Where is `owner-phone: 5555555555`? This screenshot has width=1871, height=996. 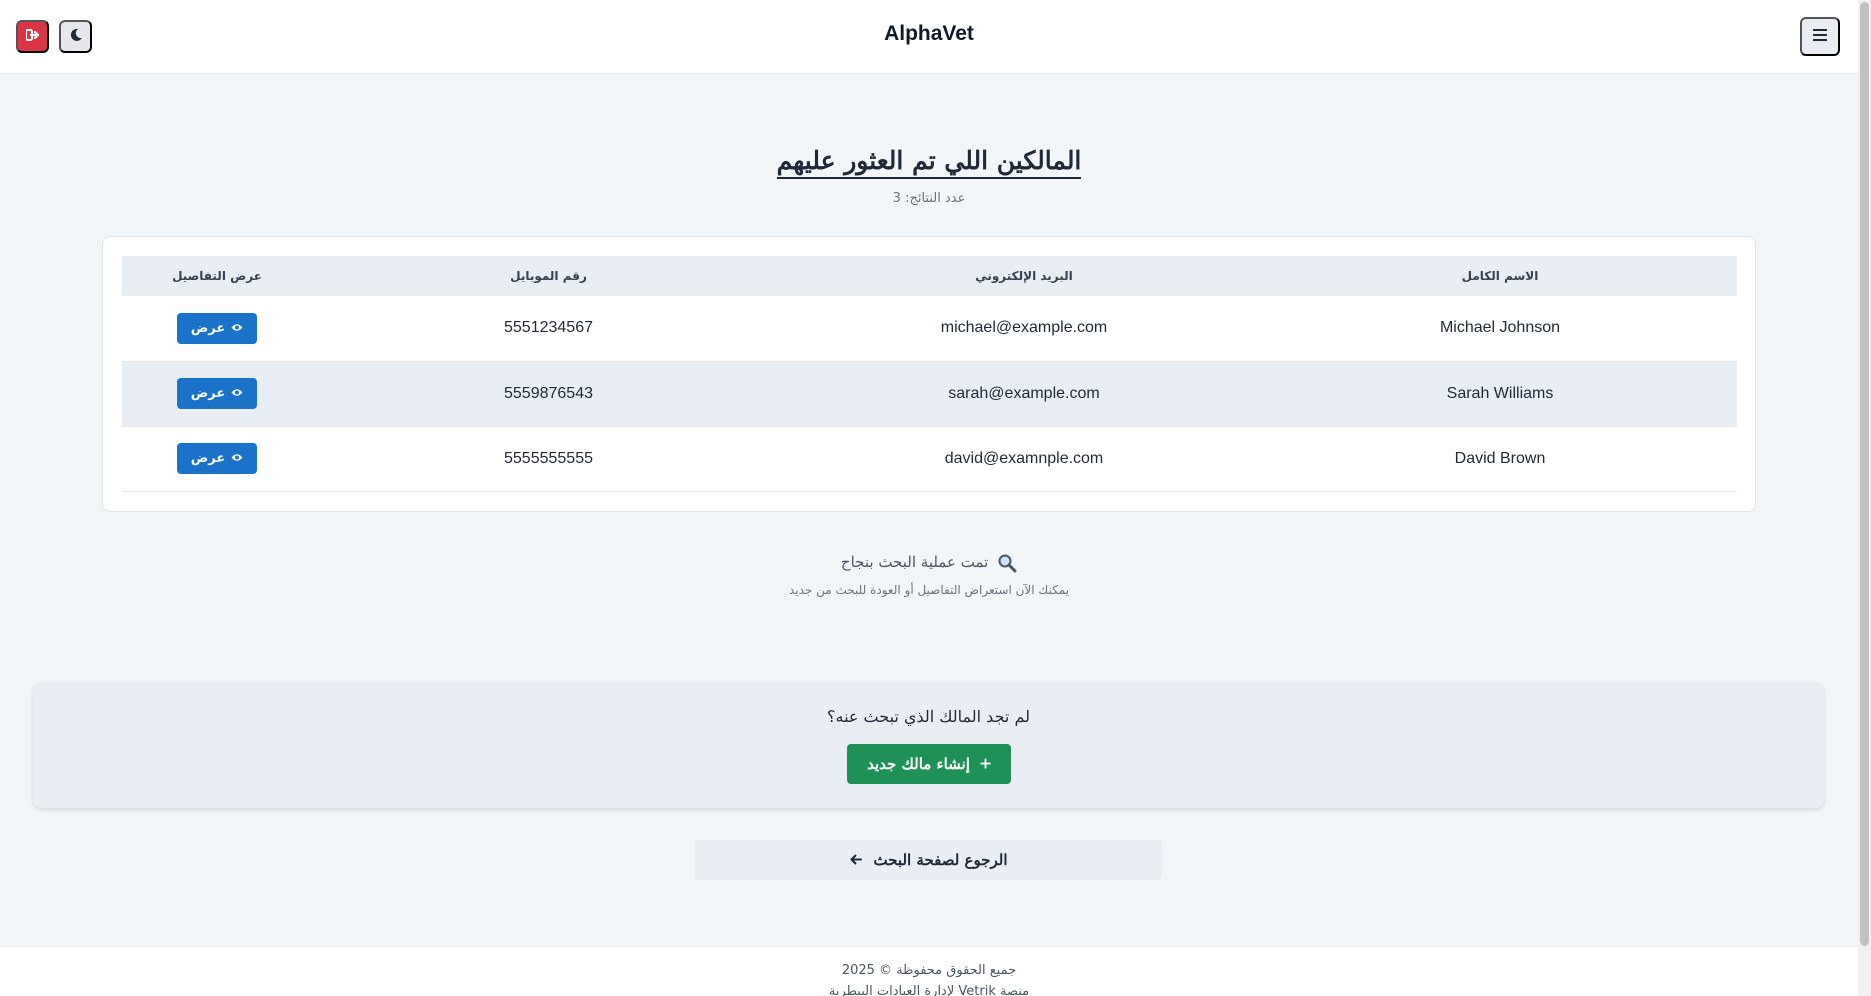
owner-phone: 5555555555 is located at coordinates (548, 458).